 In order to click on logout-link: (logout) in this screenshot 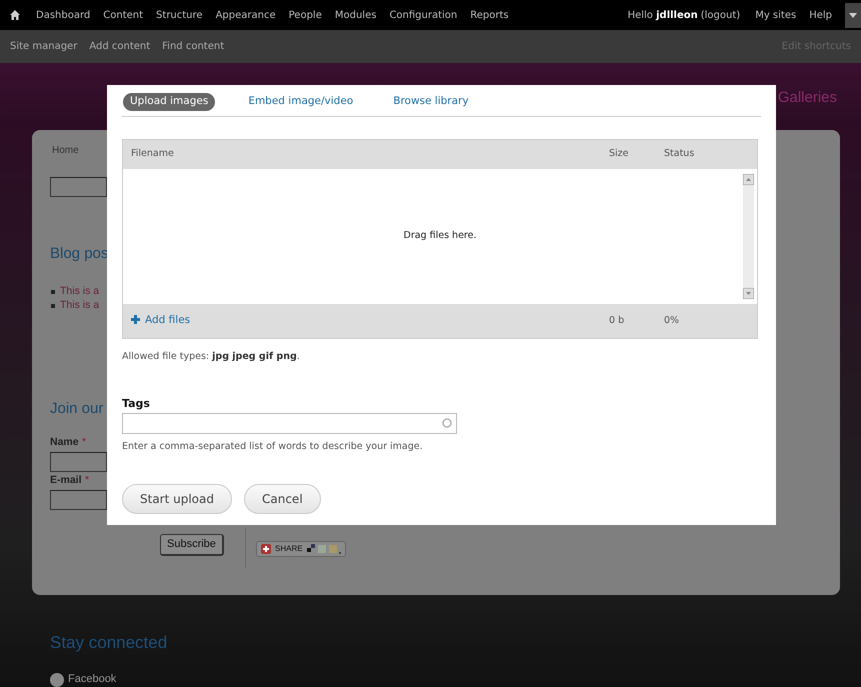, I will do `click(720, 15)`.